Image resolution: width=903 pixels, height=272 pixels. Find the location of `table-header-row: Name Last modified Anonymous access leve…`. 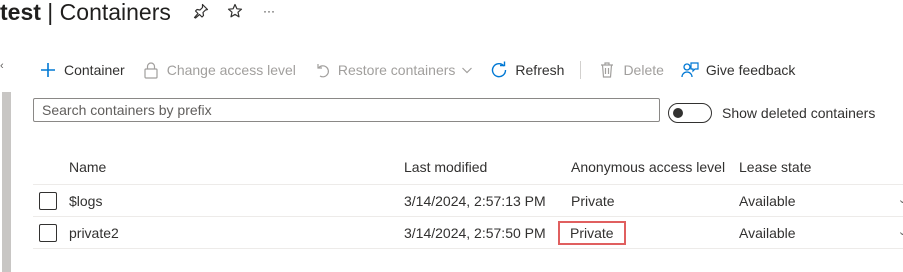

table-header-row: Name Last modified Anonymous access leve… is located at coordinates (468, 167).